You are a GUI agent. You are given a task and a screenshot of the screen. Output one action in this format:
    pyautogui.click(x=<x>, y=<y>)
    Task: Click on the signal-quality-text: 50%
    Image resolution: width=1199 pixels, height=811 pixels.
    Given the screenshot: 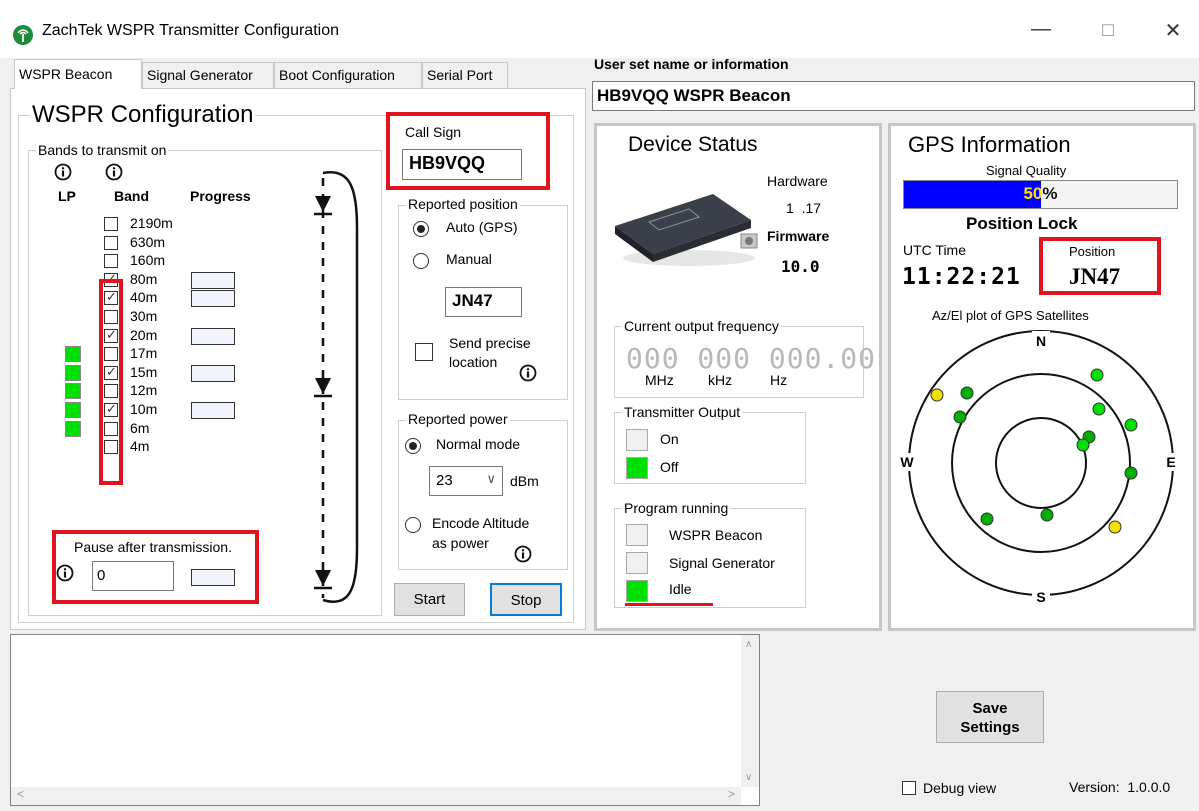 What is the action you would take?
    pyautogui.click(x=1040, y=193)
    